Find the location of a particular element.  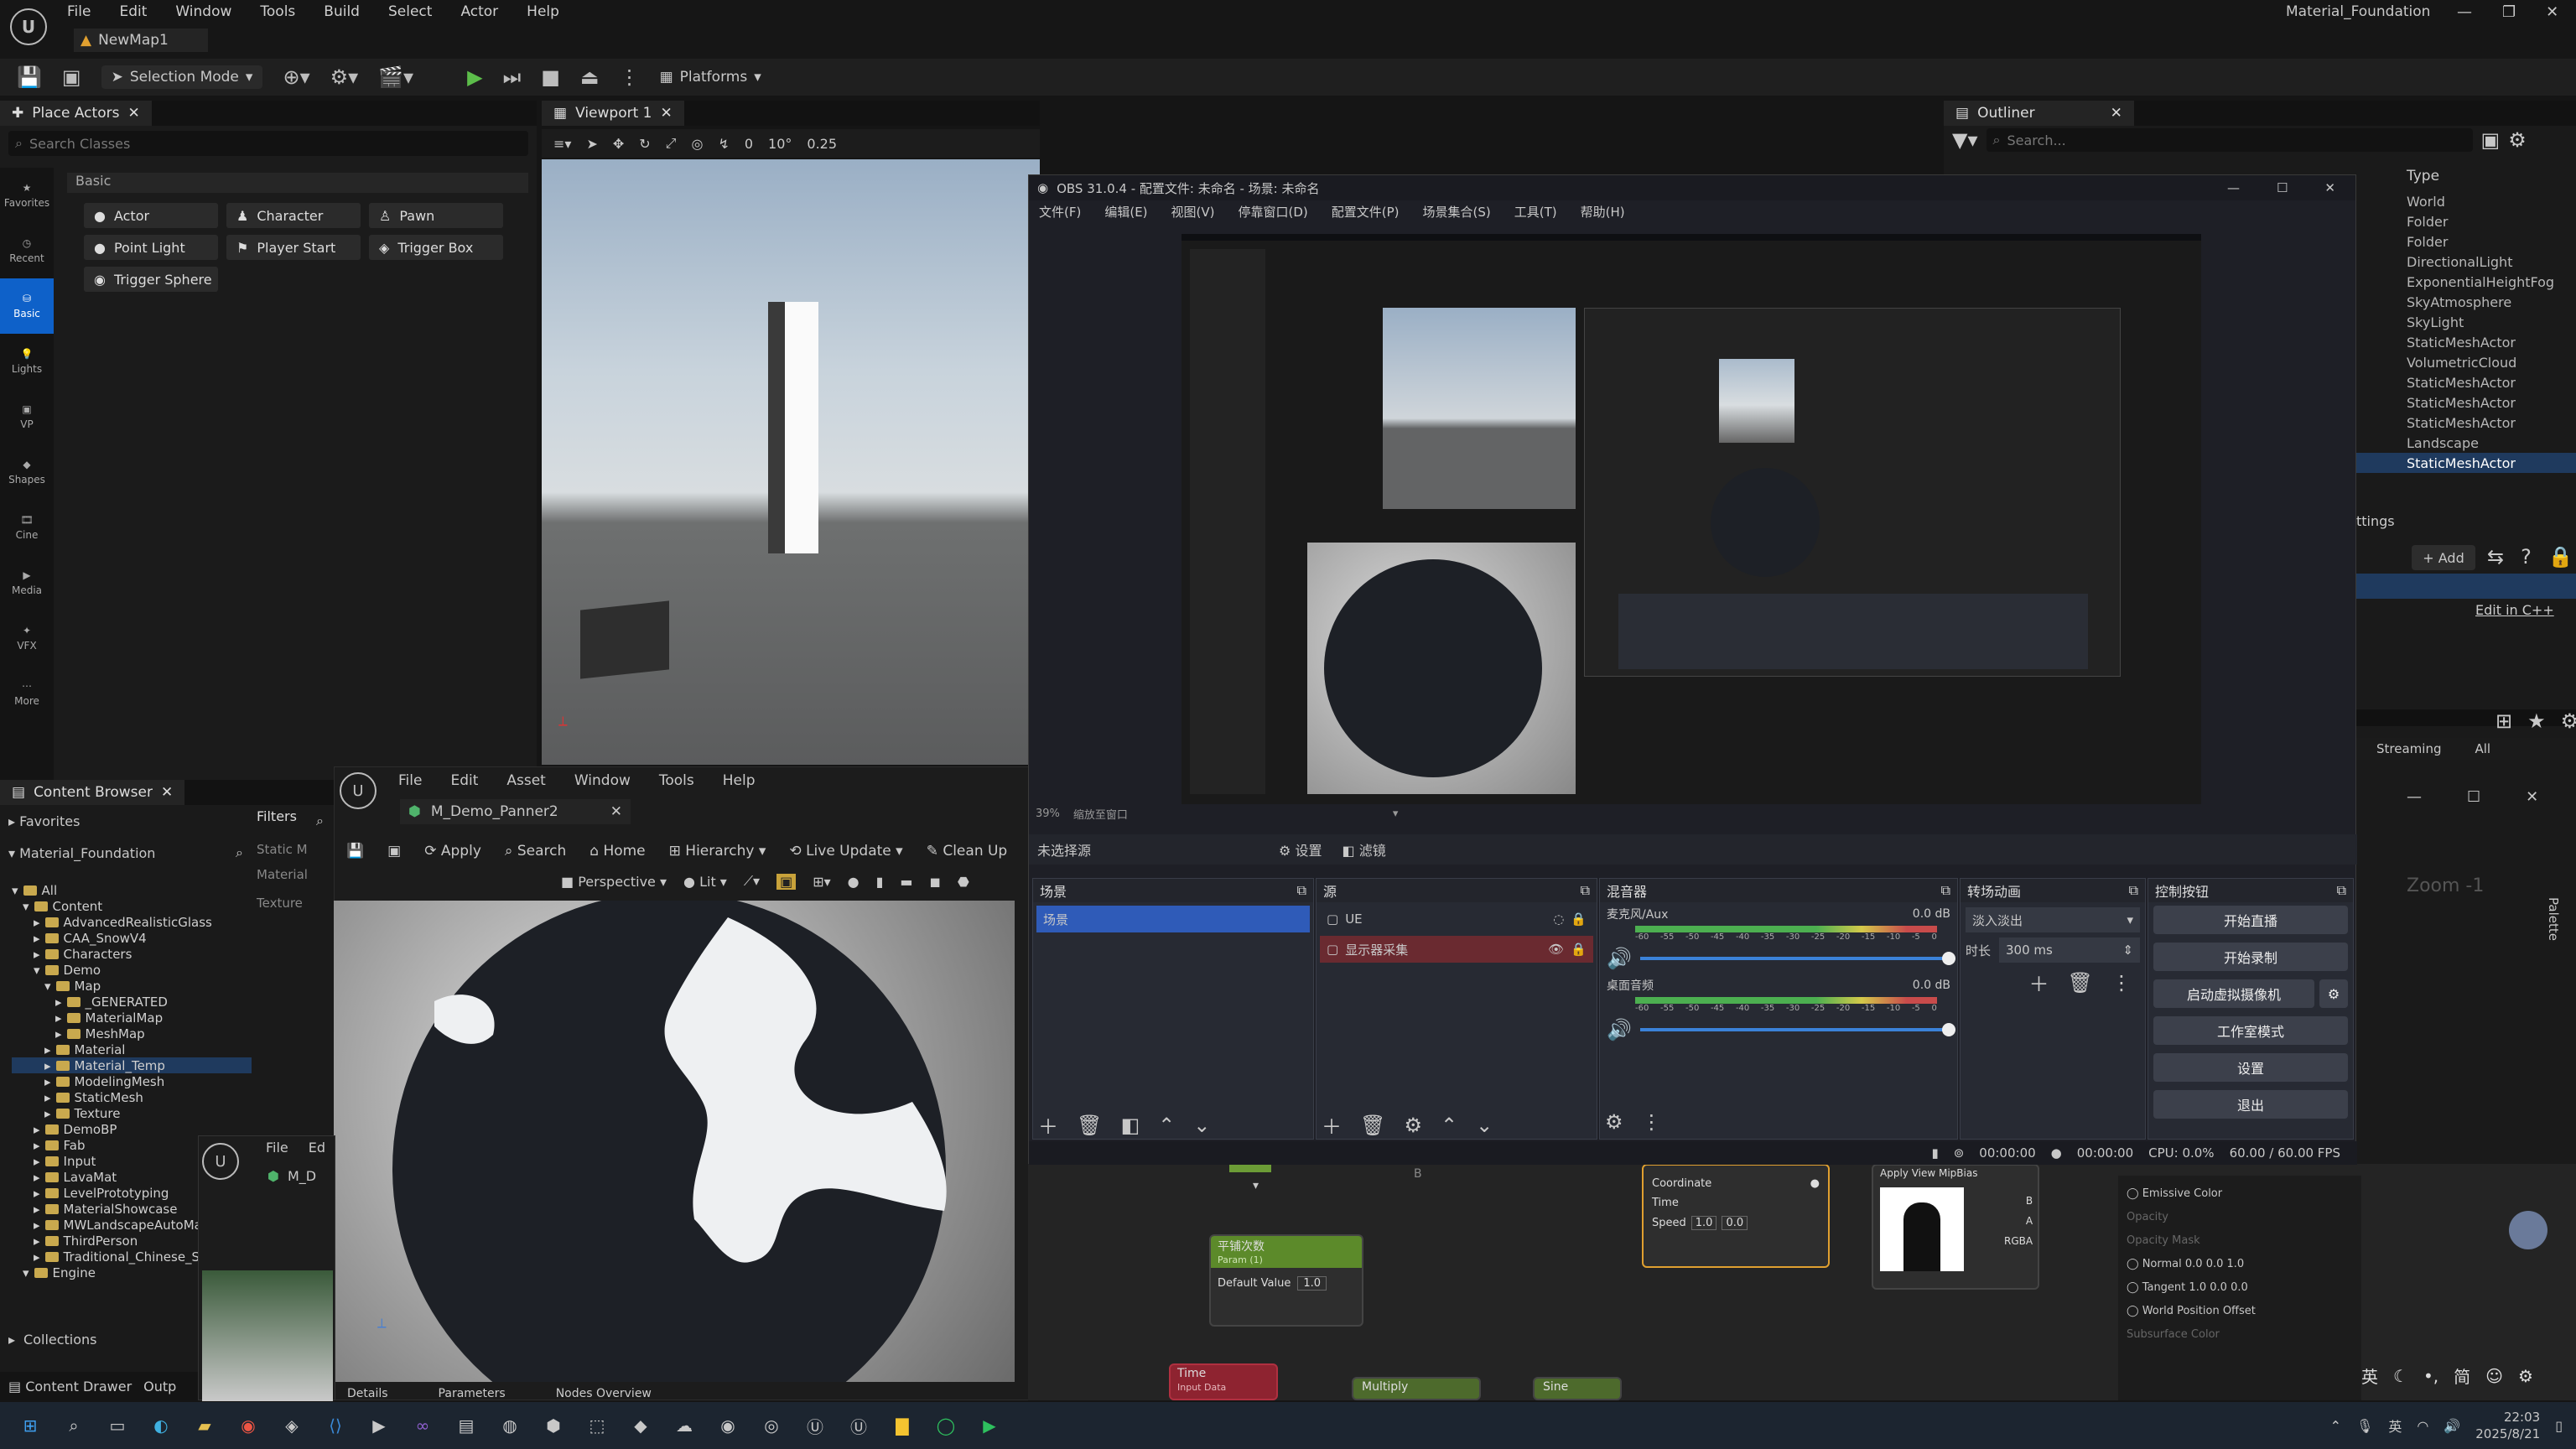

tree-item: ▸ StaticMesh is located at coordinates (132, 1097).